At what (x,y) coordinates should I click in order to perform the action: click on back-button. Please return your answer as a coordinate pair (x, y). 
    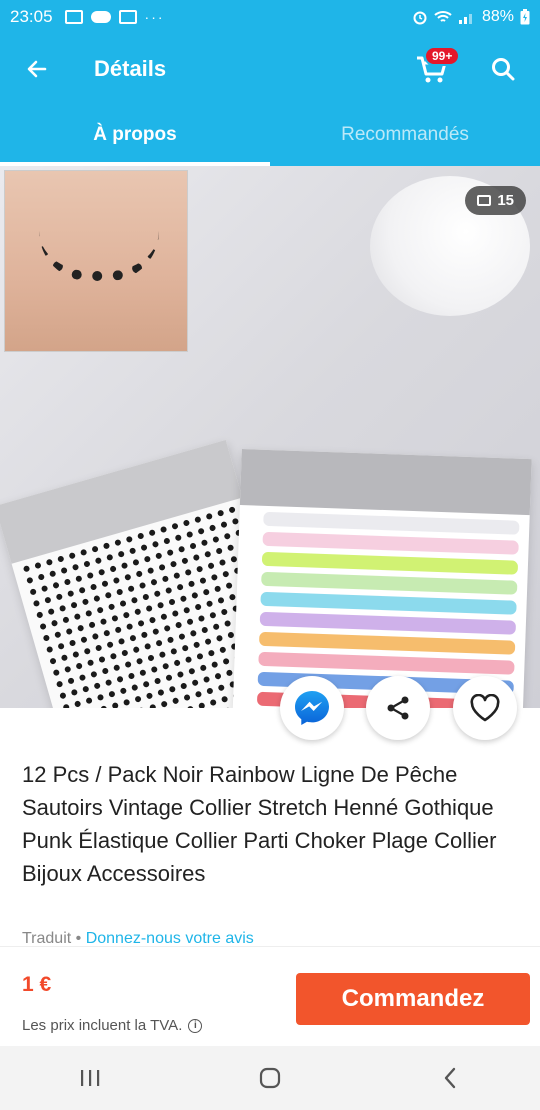
    Looking at the image, I should click on (37, 69).